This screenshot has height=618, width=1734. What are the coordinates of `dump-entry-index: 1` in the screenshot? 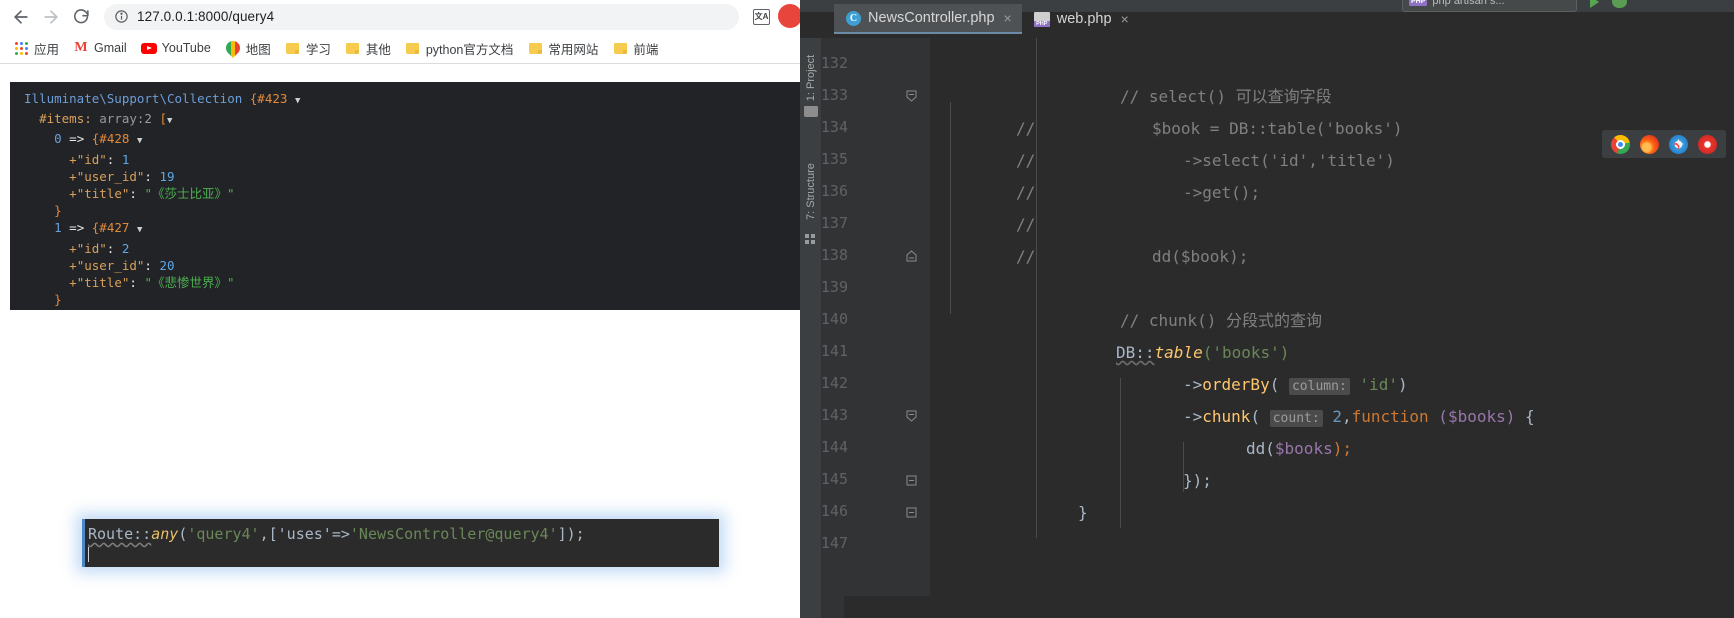 It's located at (58, 228).